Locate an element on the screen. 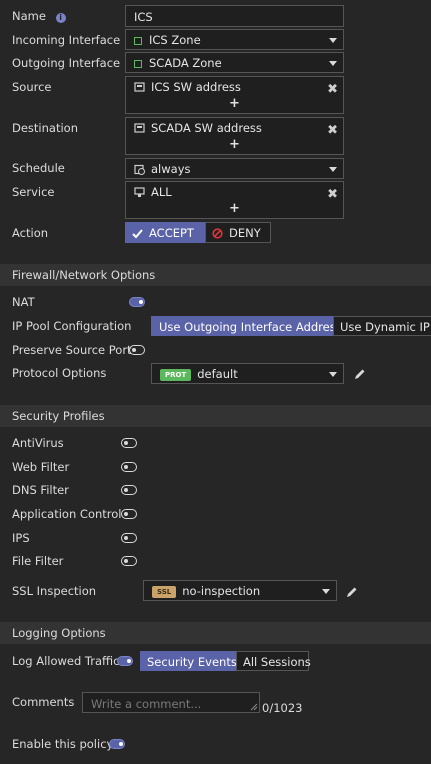 Image resolution: width=431 pixels, height=764 pixels. add-service-button: + is located at coordinates (234, 208).